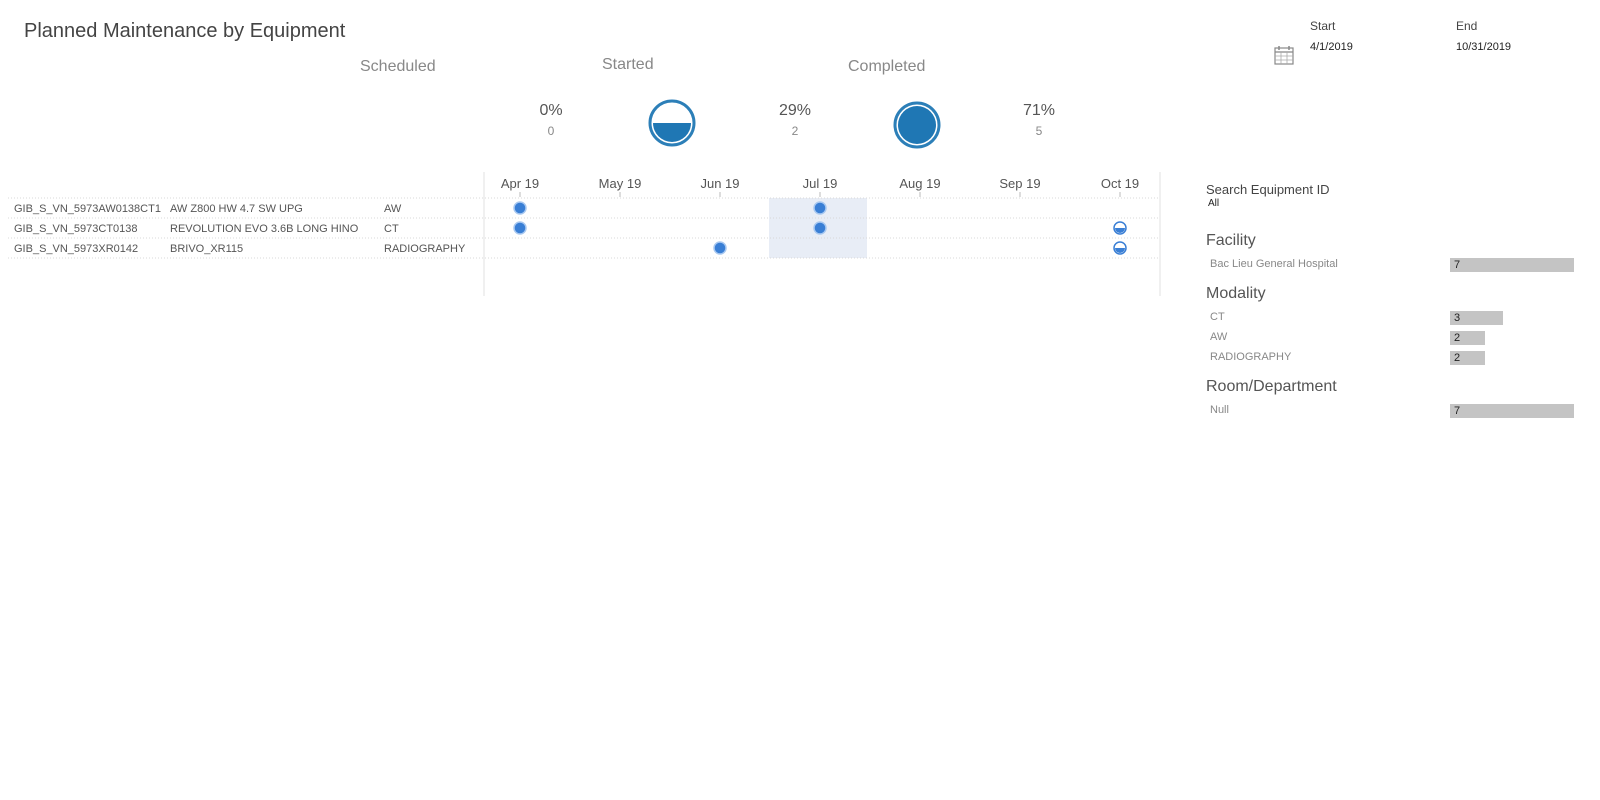 The width and height of the screenshot is (1600, 800). What do you see at coordinates (719, 183) in the screenshot?
I see `month-label: Jun 19` at bounding box center [719, 183].